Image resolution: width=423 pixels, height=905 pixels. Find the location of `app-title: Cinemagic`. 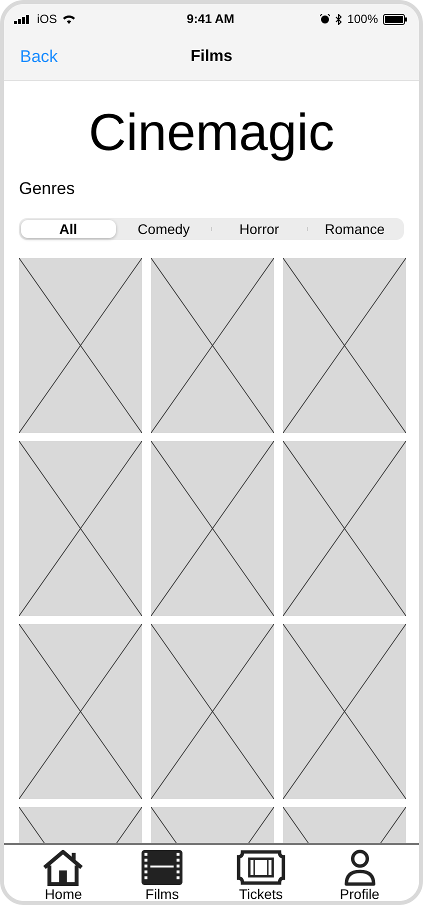

app-title: Cinemagic is located at coordinates (212, 133).